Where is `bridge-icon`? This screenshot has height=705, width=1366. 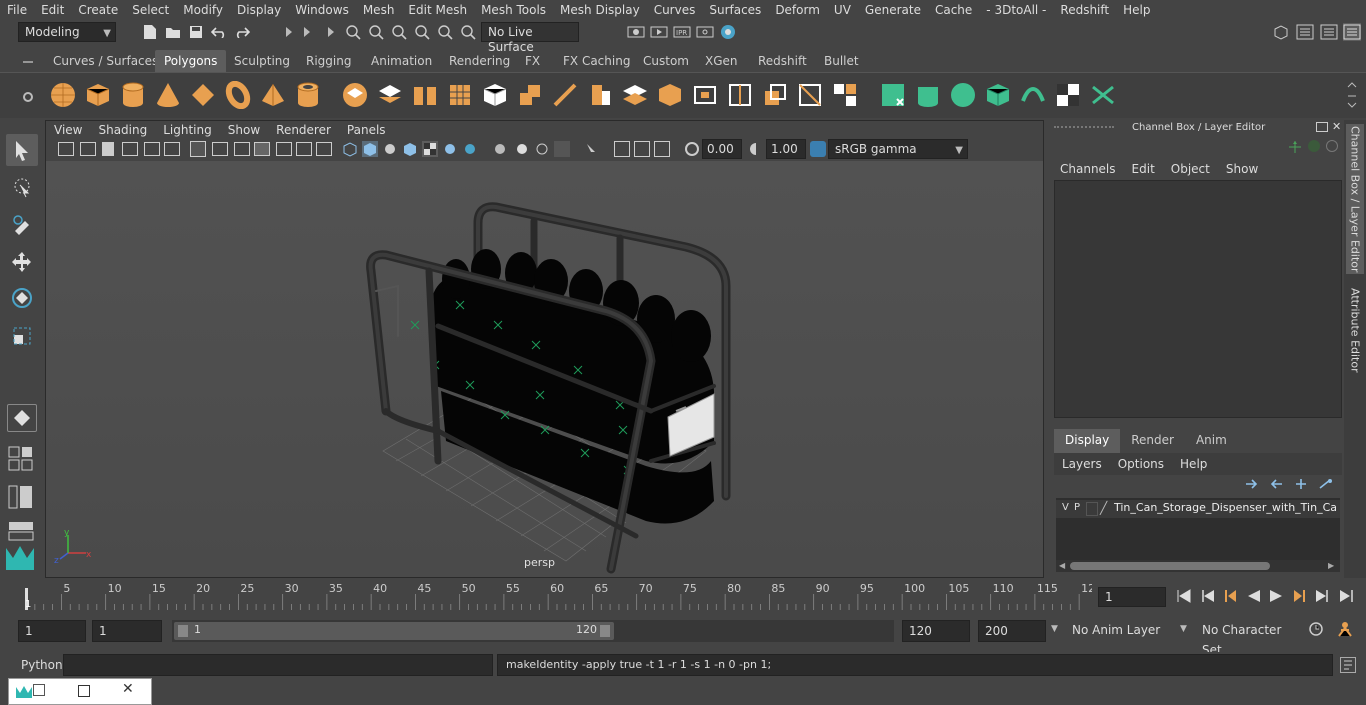 bridge-icon is located at coordinates (635, 95).